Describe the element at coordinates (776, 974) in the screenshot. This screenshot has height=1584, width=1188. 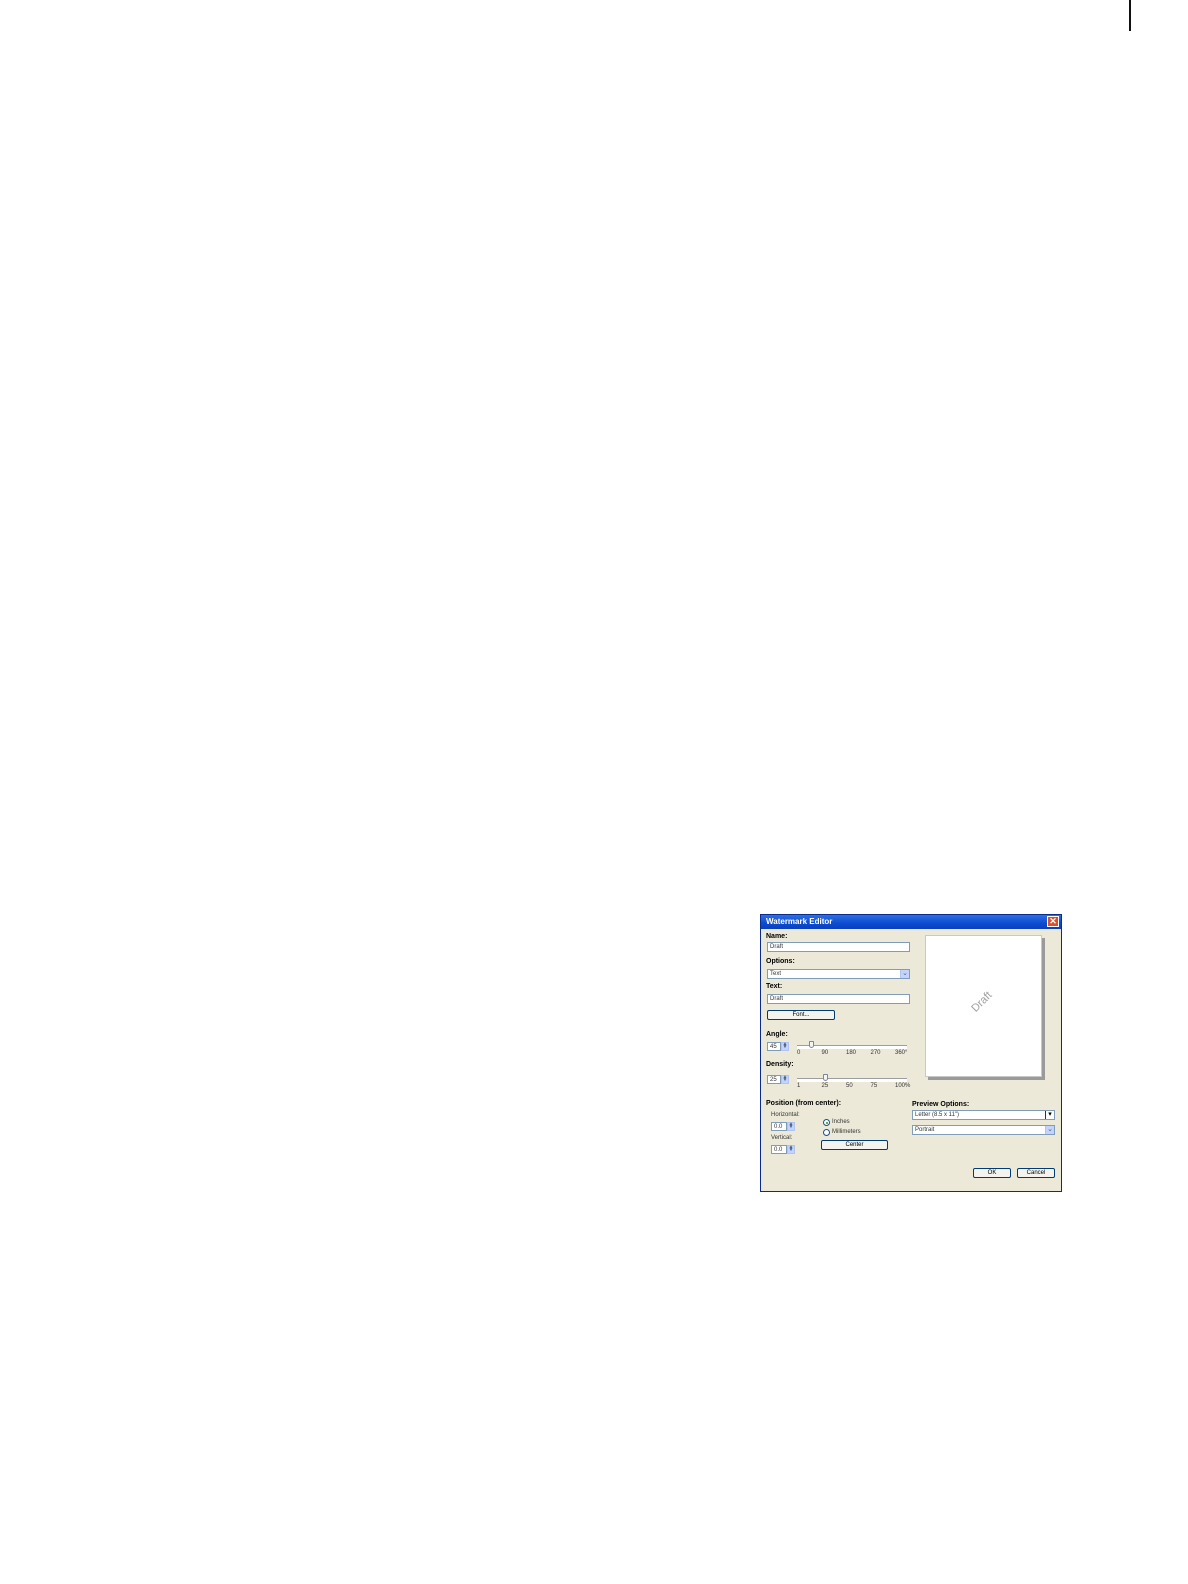
I see `options-select-value: Text` at that location.